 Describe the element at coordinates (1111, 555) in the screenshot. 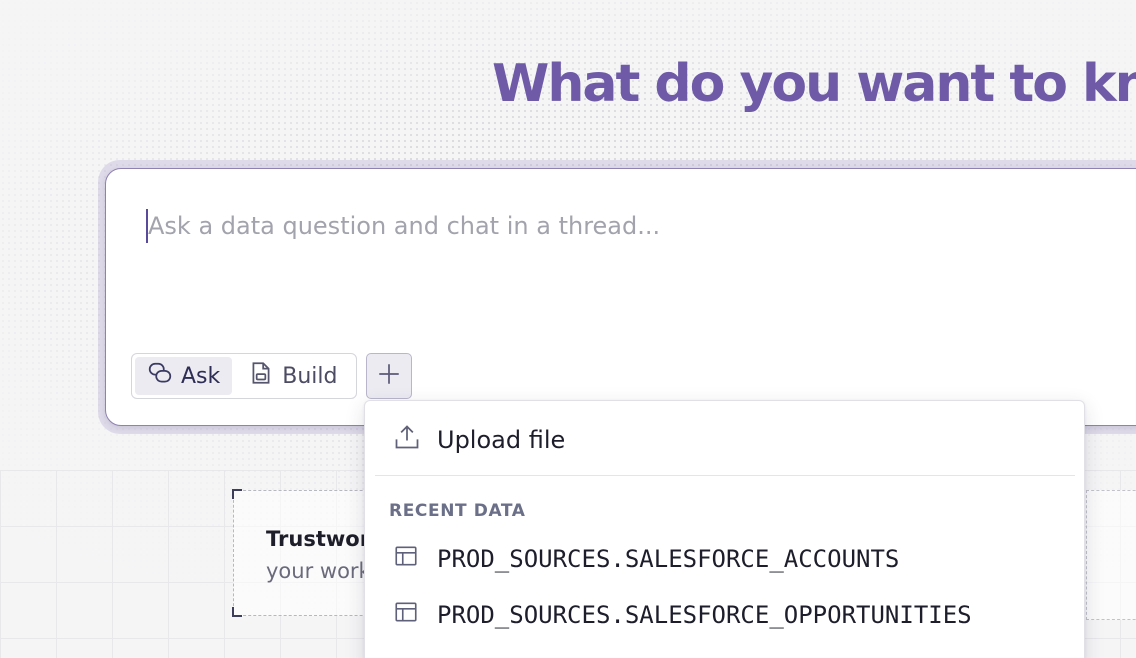

I see `feature-card-right` at that location.